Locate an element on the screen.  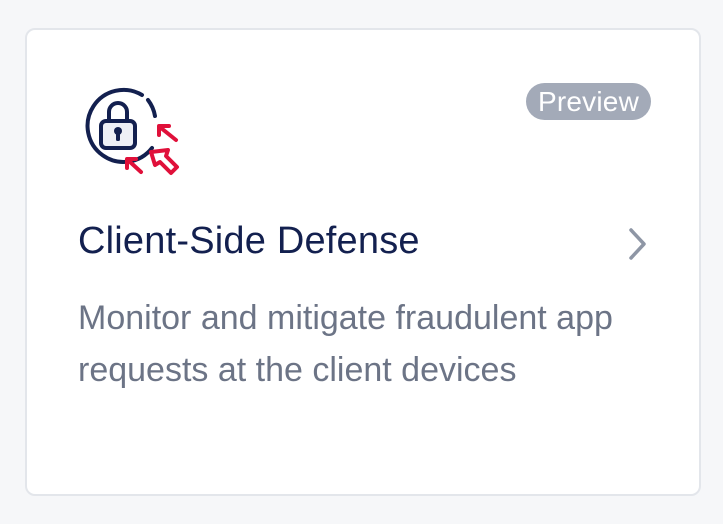
preview-badge: Preview is located at coordinates (588, 101).